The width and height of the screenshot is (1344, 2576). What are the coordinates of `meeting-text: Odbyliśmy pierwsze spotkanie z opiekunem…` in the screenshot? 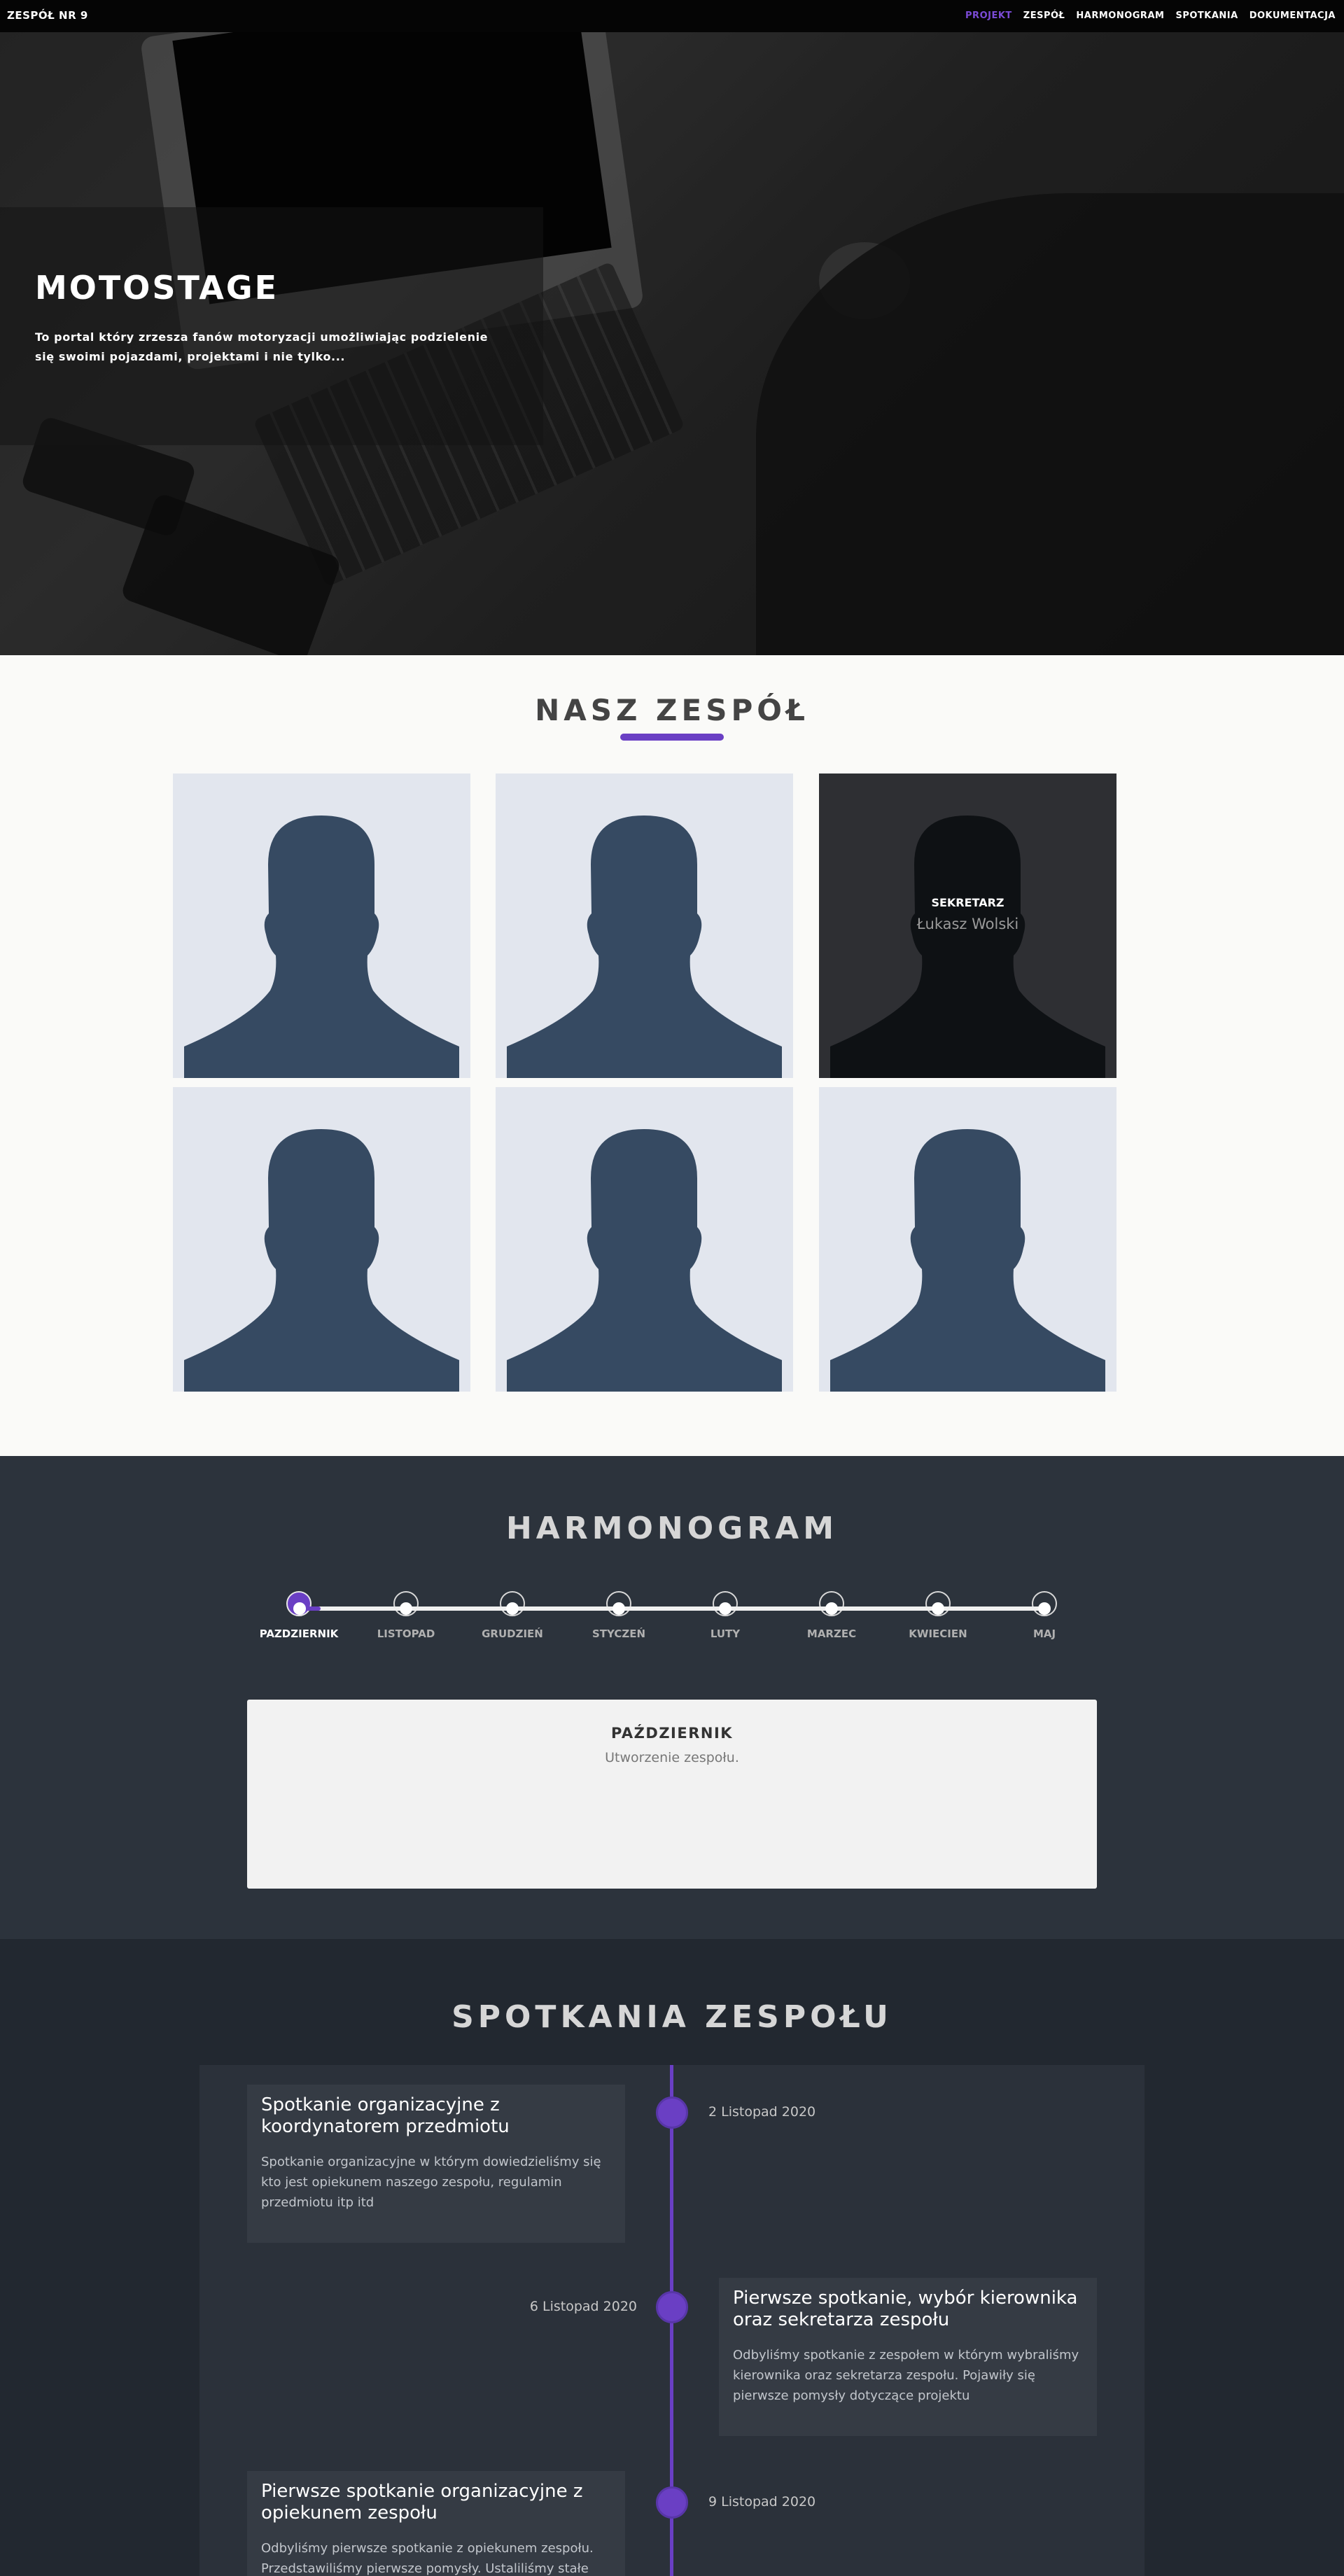 It's located at (427, 2558).